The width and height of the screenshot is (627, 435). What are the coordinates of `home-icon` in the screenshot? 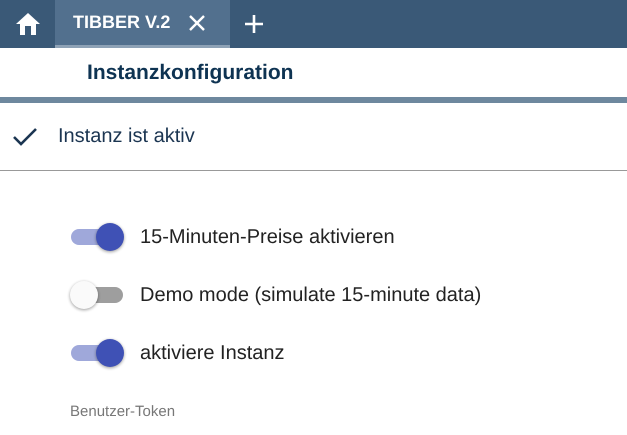 It's located at (27, 24).